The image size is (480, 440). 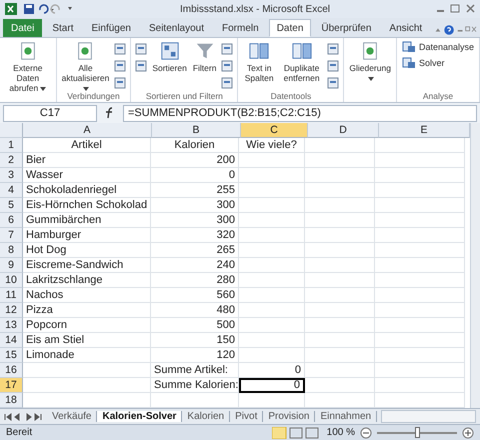 I want to click on row-header: 14, so click(x=11, y=340).